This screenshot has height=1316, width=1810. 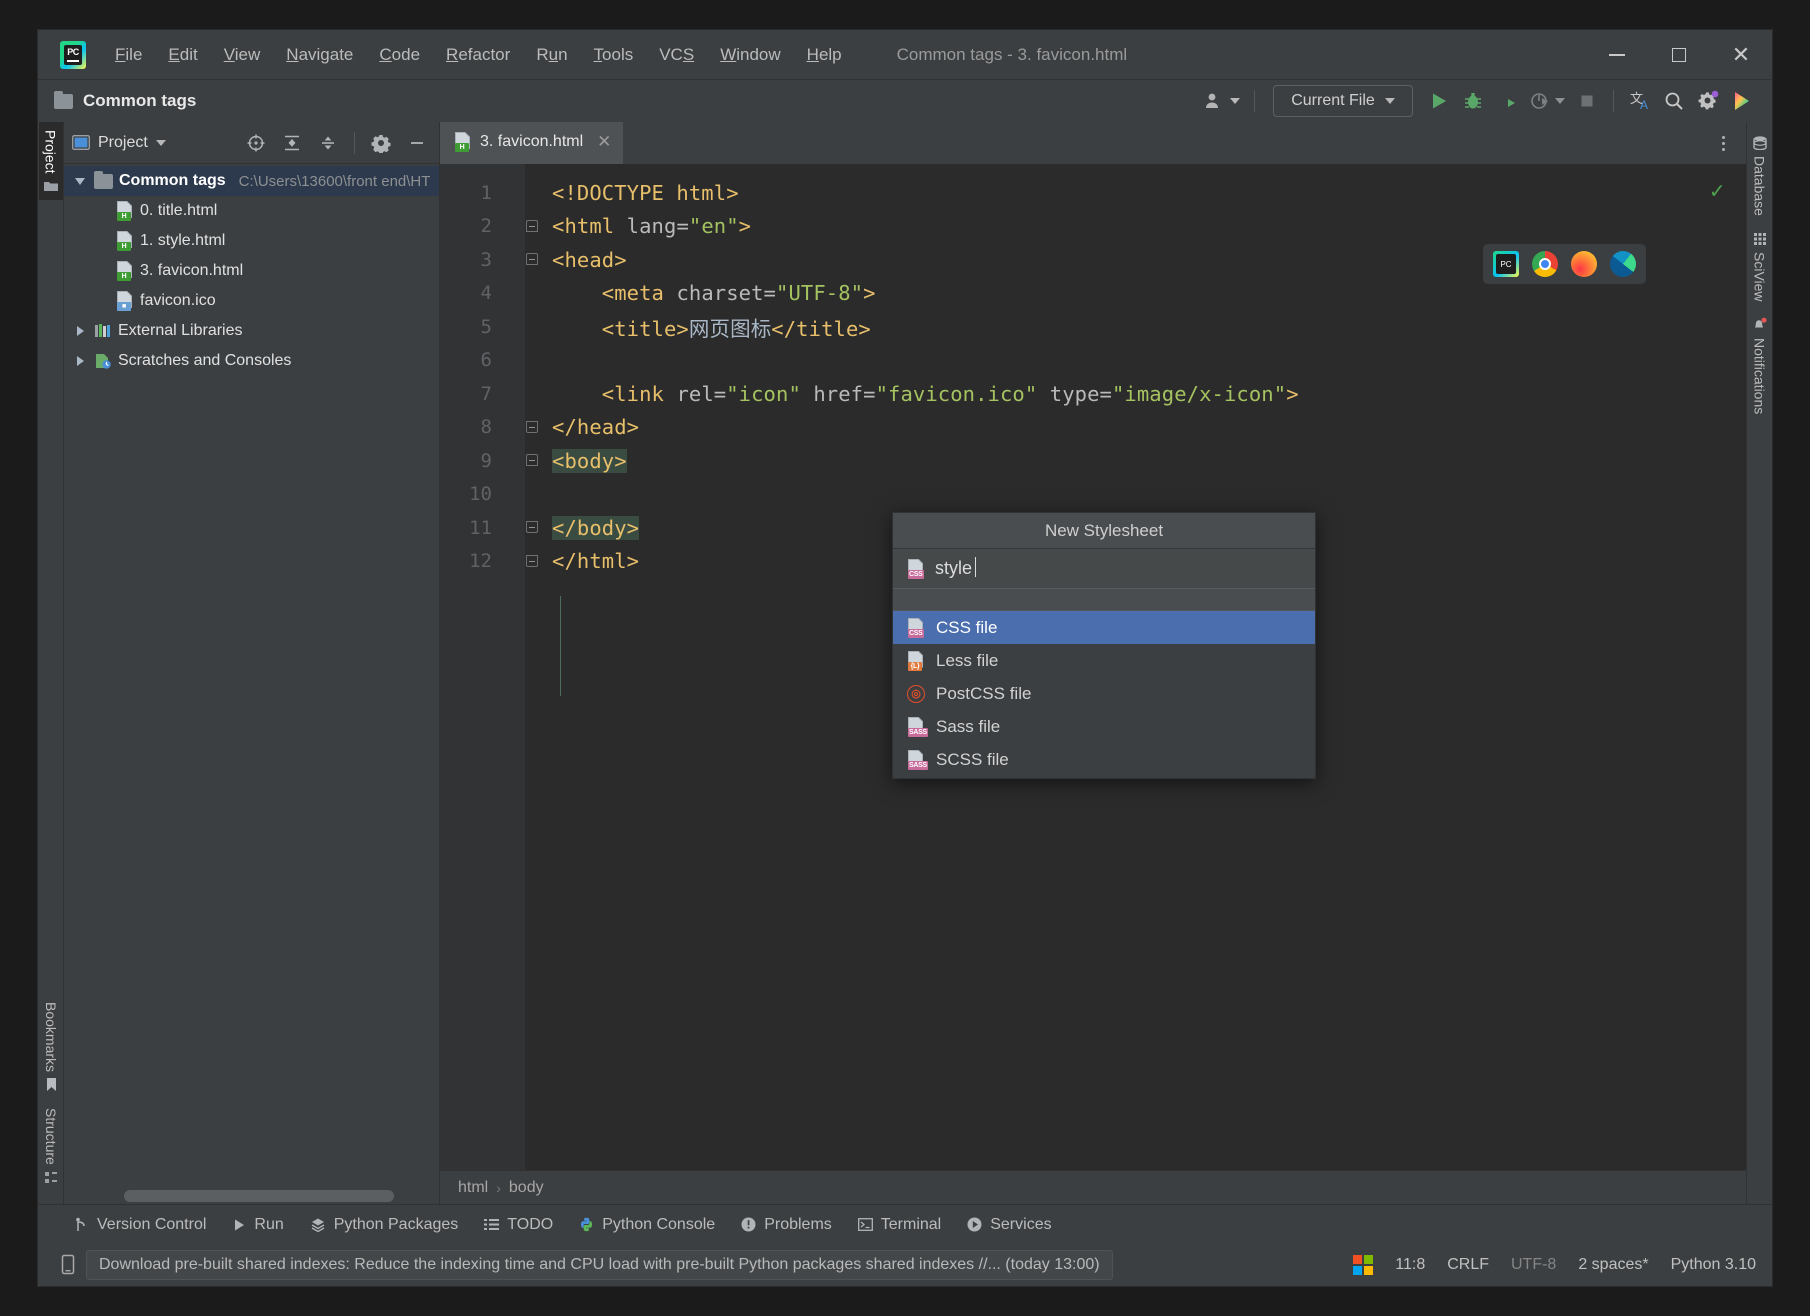 What do you see at coordinates (1742, 101) in the screenshot?
I see `ide-assistant-icon` at bounding box center [1742, 101].